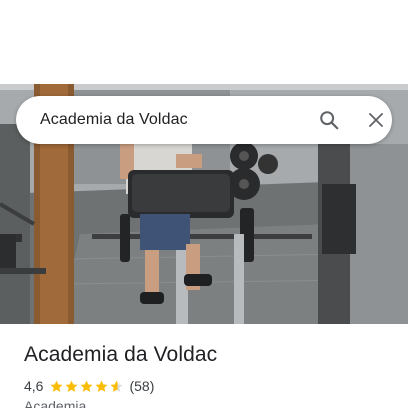 Image resolution: width=408 pixels, height=408 pixels. I want to click on rating-value: 4,6, so click(34, 386).